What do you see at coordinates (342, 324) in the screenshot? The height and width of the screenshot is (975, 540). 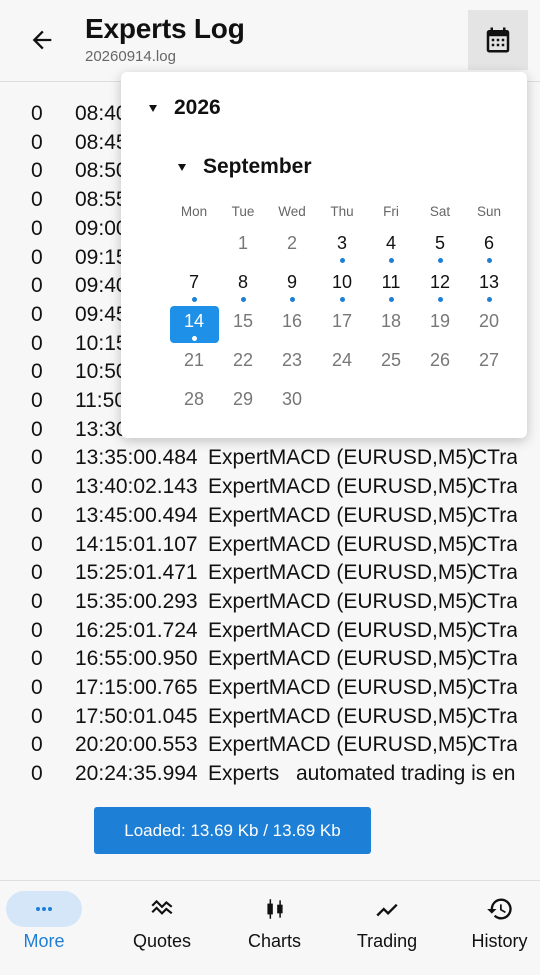 I see `calendar-day: 17` at bounding box center [342, 324].